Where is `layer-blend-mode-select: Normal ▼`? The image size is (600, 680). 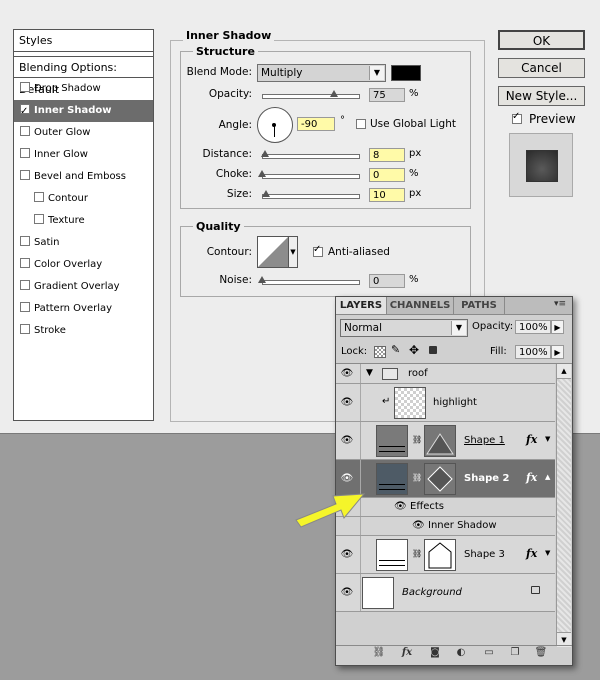 layer-blend-mode-select: Normal ▼ is located at coordinates (404, 328).